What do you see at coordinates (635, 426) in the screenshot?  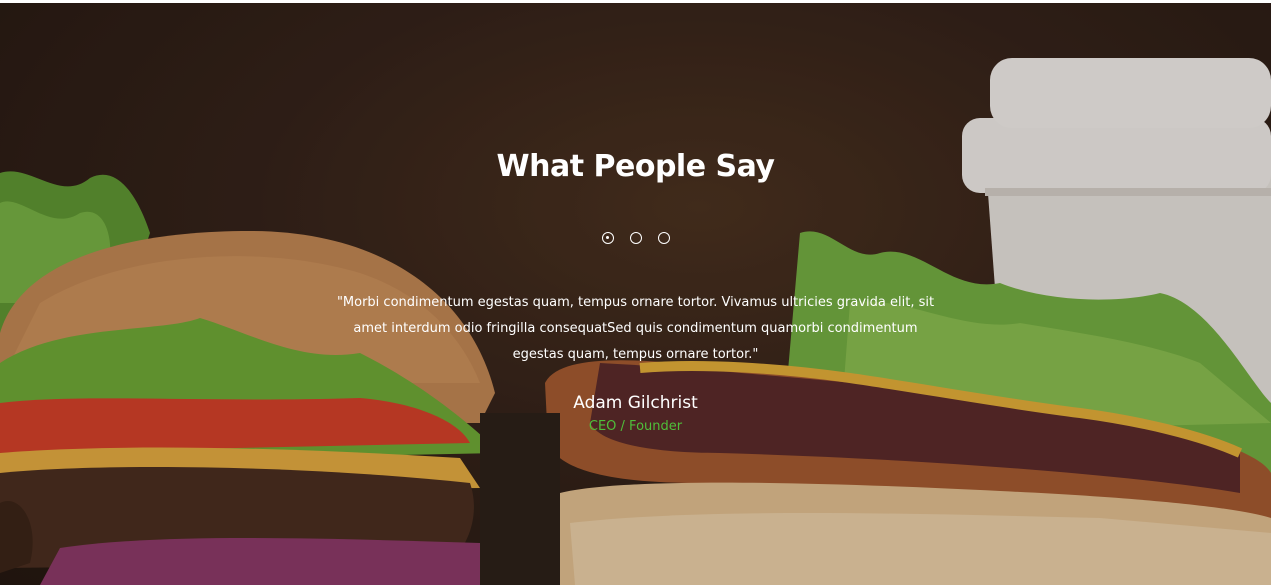 I see `author-role: CEO / Founder` at bounding box center [635, 426].